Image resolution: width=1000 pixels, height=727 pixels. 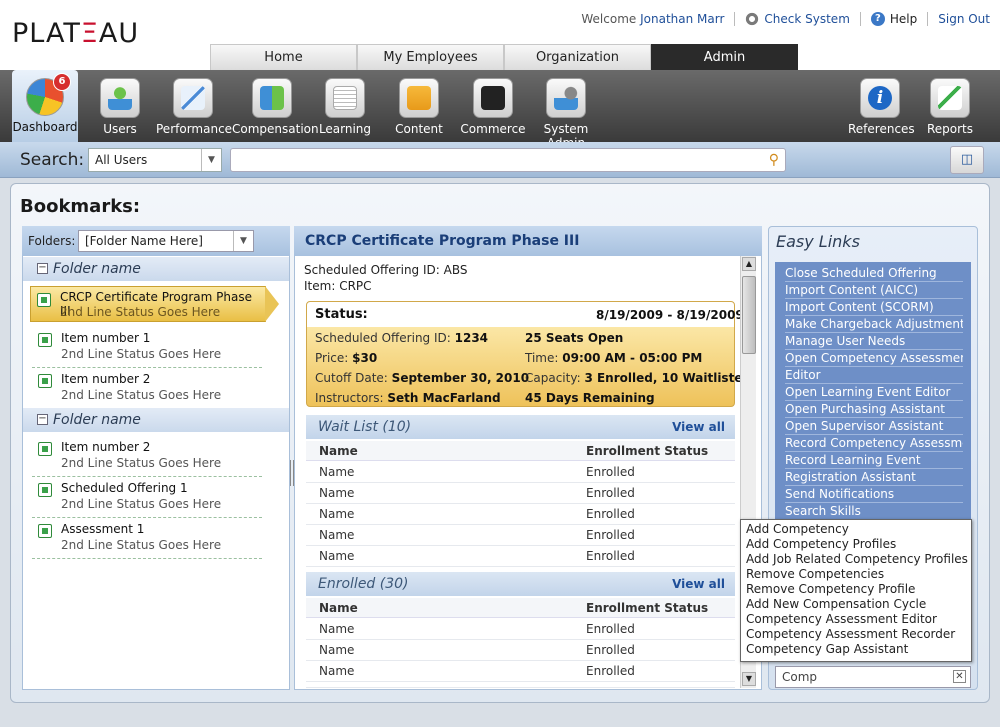 What do you see at coordinates (964, 19) in the screenshot?
I see `sign-out-link: Sign Out` at bounding box center [964, 19].